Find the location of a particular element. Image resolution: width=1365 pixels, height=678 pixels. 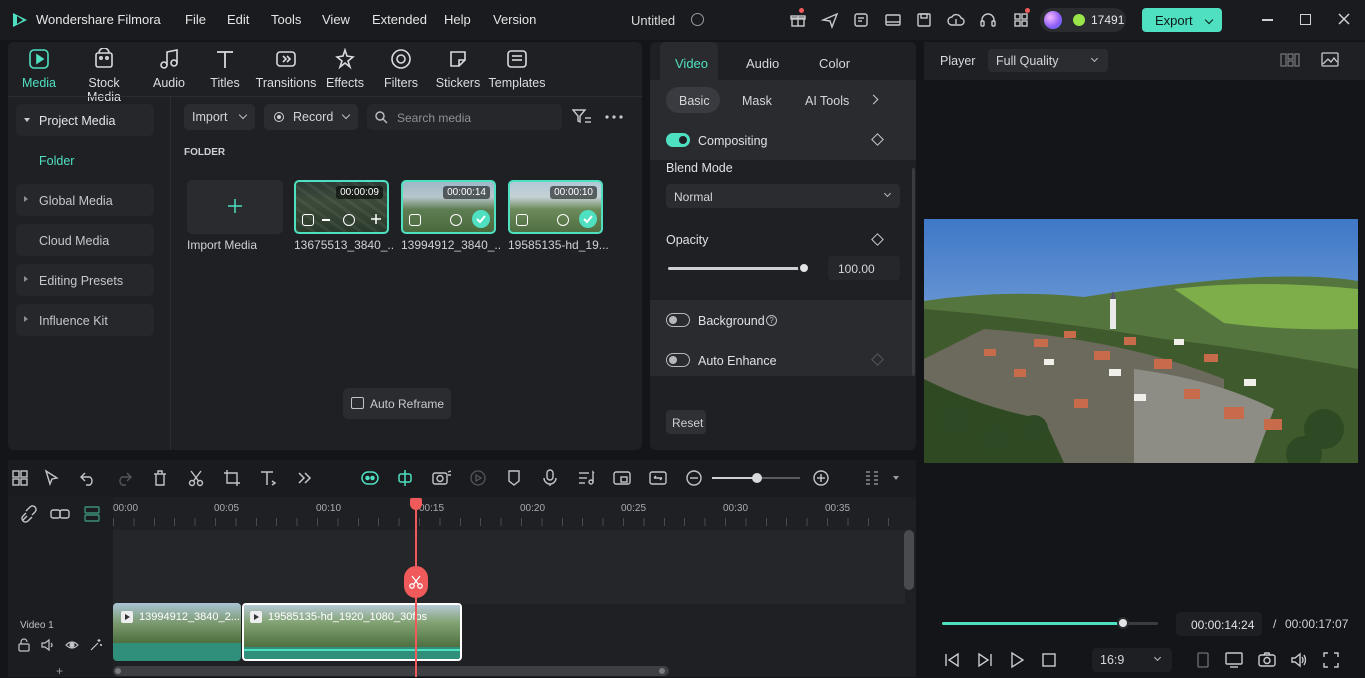

select-tool-icon is located at coordinates (52, 478).